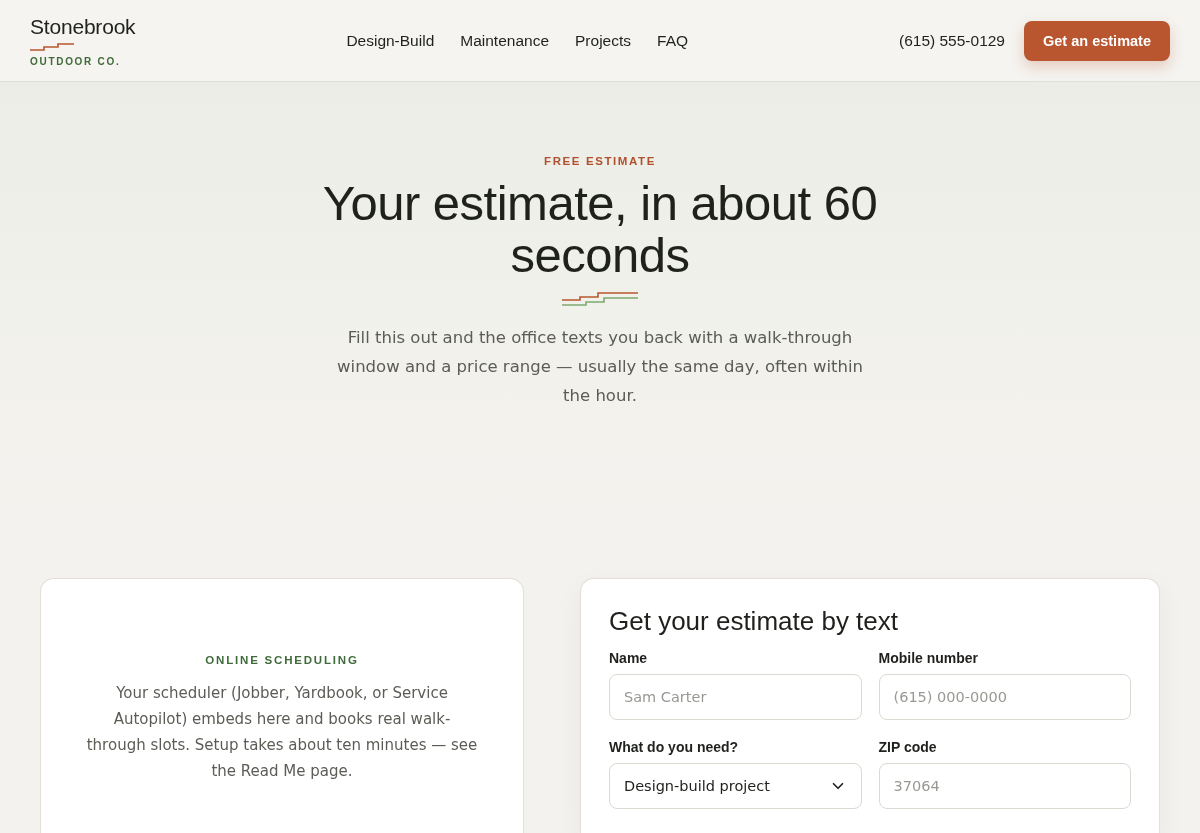 This screenshot has height=833, width=1200. What do you see at coordinates (735, 786) in the screenshot?
I see `select-field: Design-build project` at bounding box center [735, 786].